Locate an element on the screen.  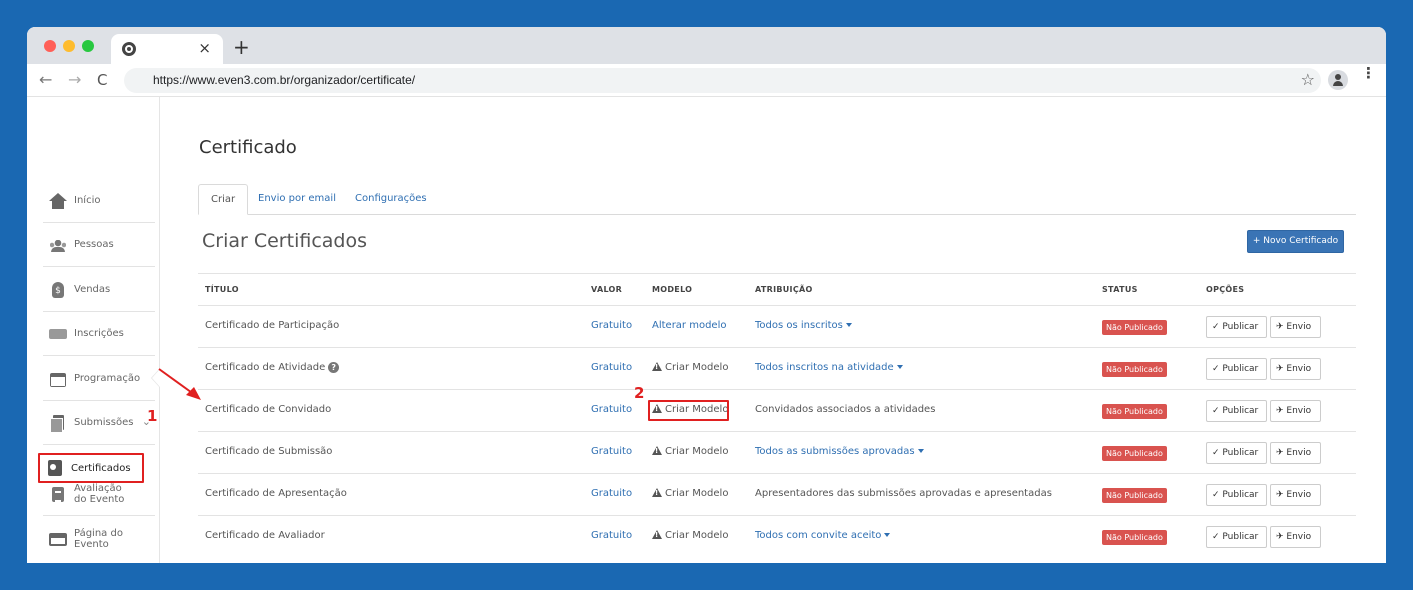
sidebar-item-inicio: Início is located at coordinates (99, 201).